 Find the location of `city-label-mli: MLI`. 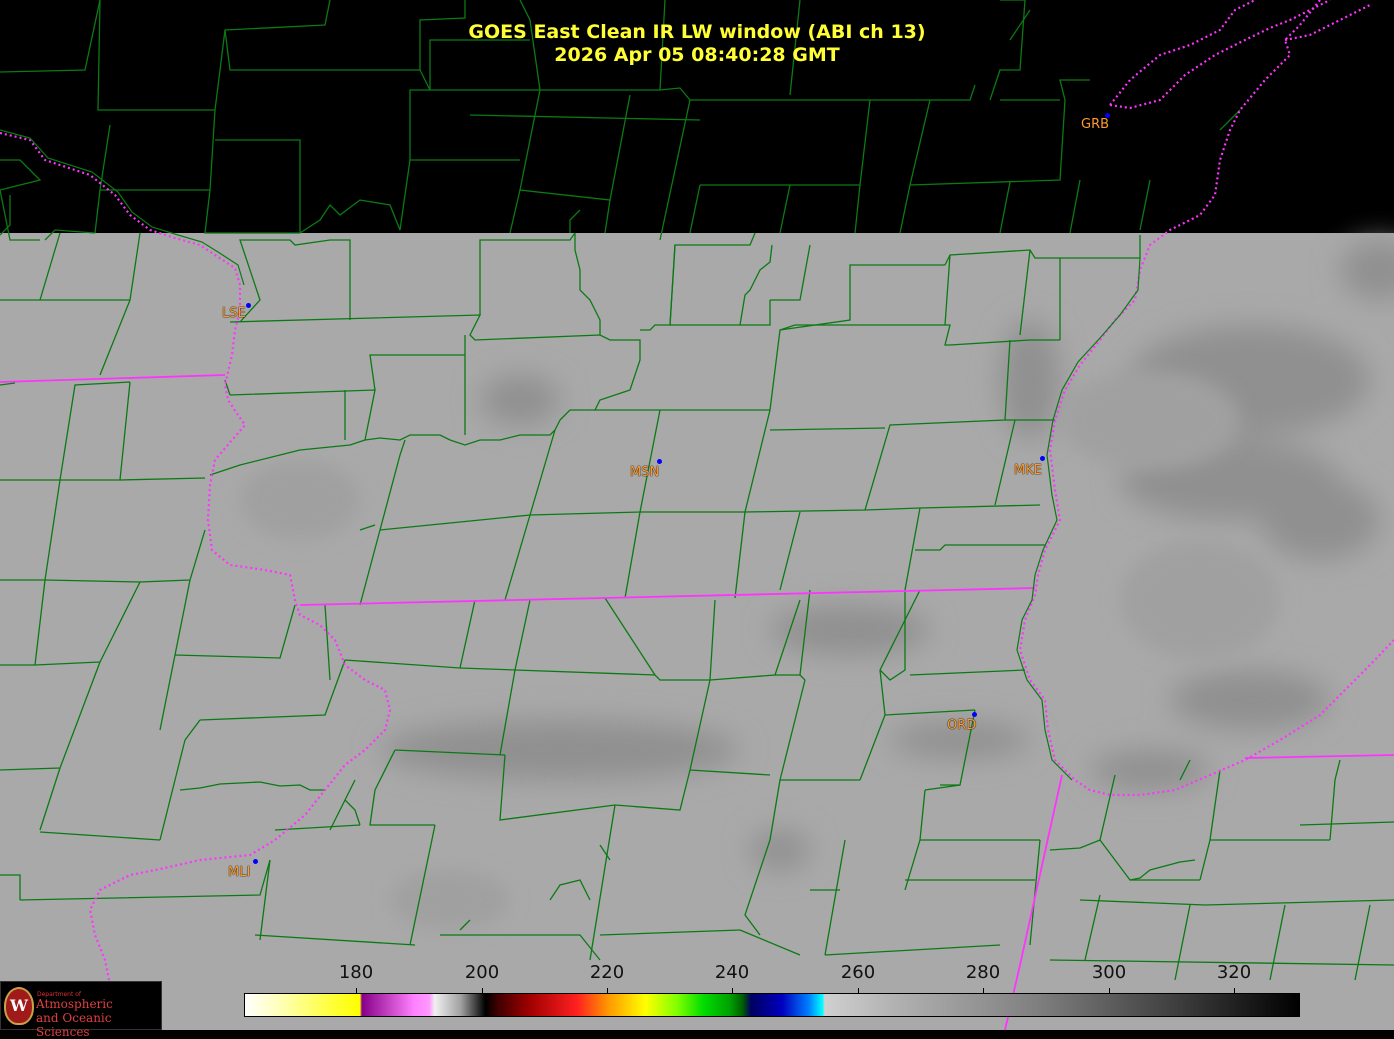

city-label-mli: MLI is located at coordinates (239, 872).